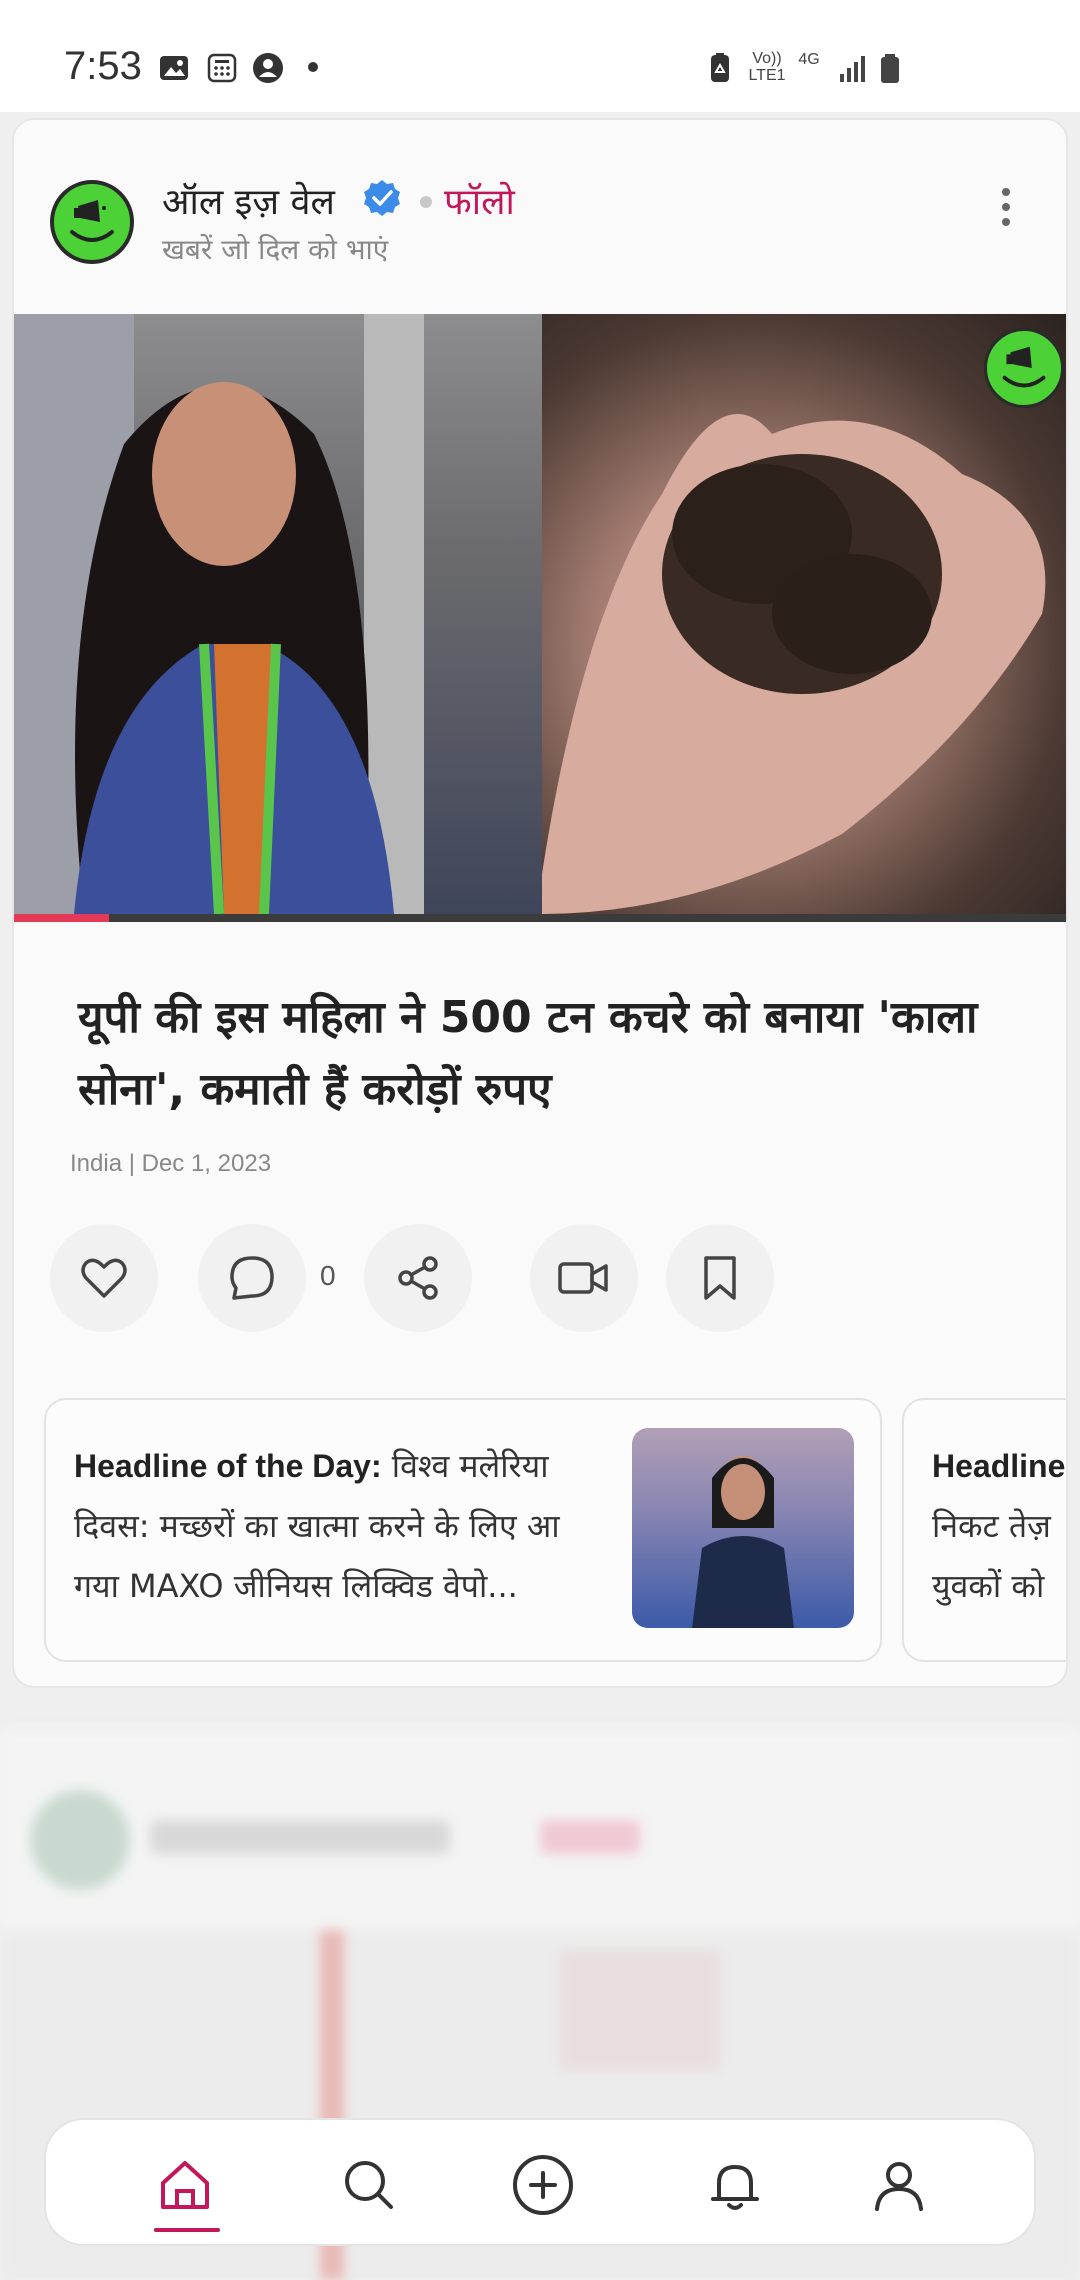  I want to click on nav-add, so click(543, 2185).